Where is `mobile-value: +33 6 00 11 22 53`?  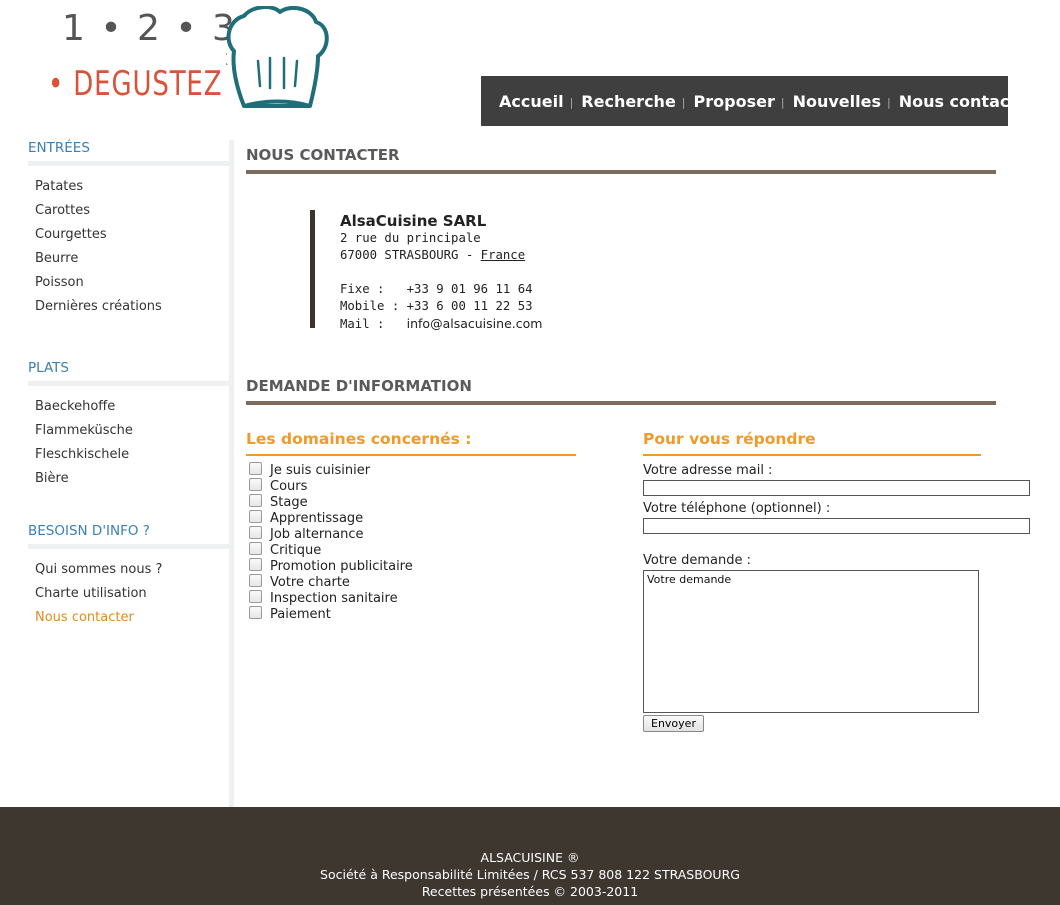
mobile-value: +33 6 00 11 22 53 is located at coordinates (469, 306).